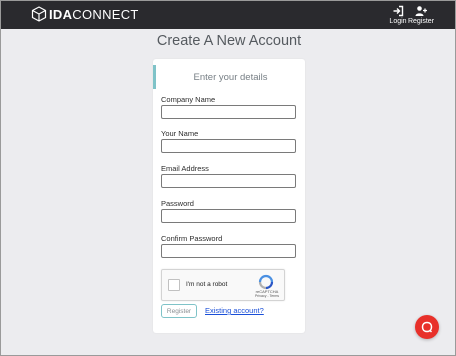  What do you see at coordinates (398, 11) in the screenshot?
I see `login-icon` at bounding box center [398, 11].